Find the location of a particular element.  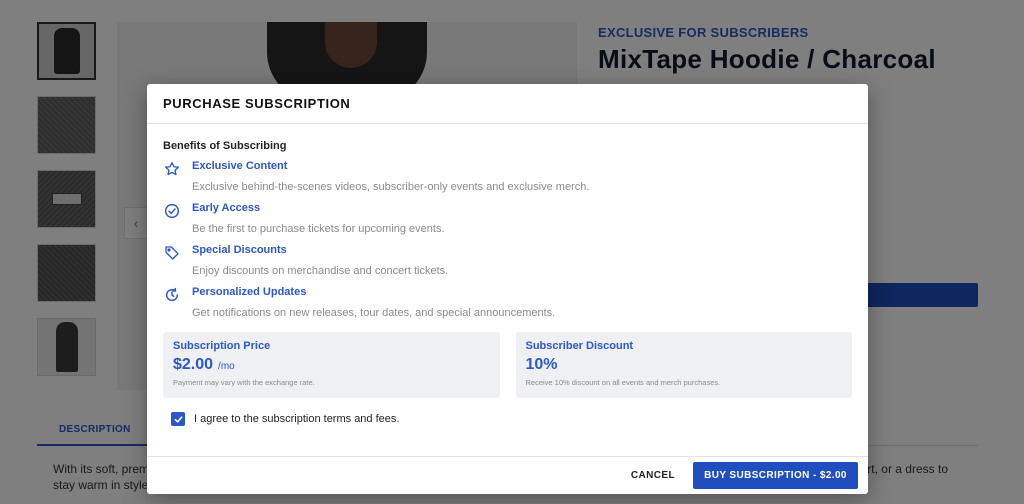

agree-terms-checkbox is located at coordinates (178, 419).